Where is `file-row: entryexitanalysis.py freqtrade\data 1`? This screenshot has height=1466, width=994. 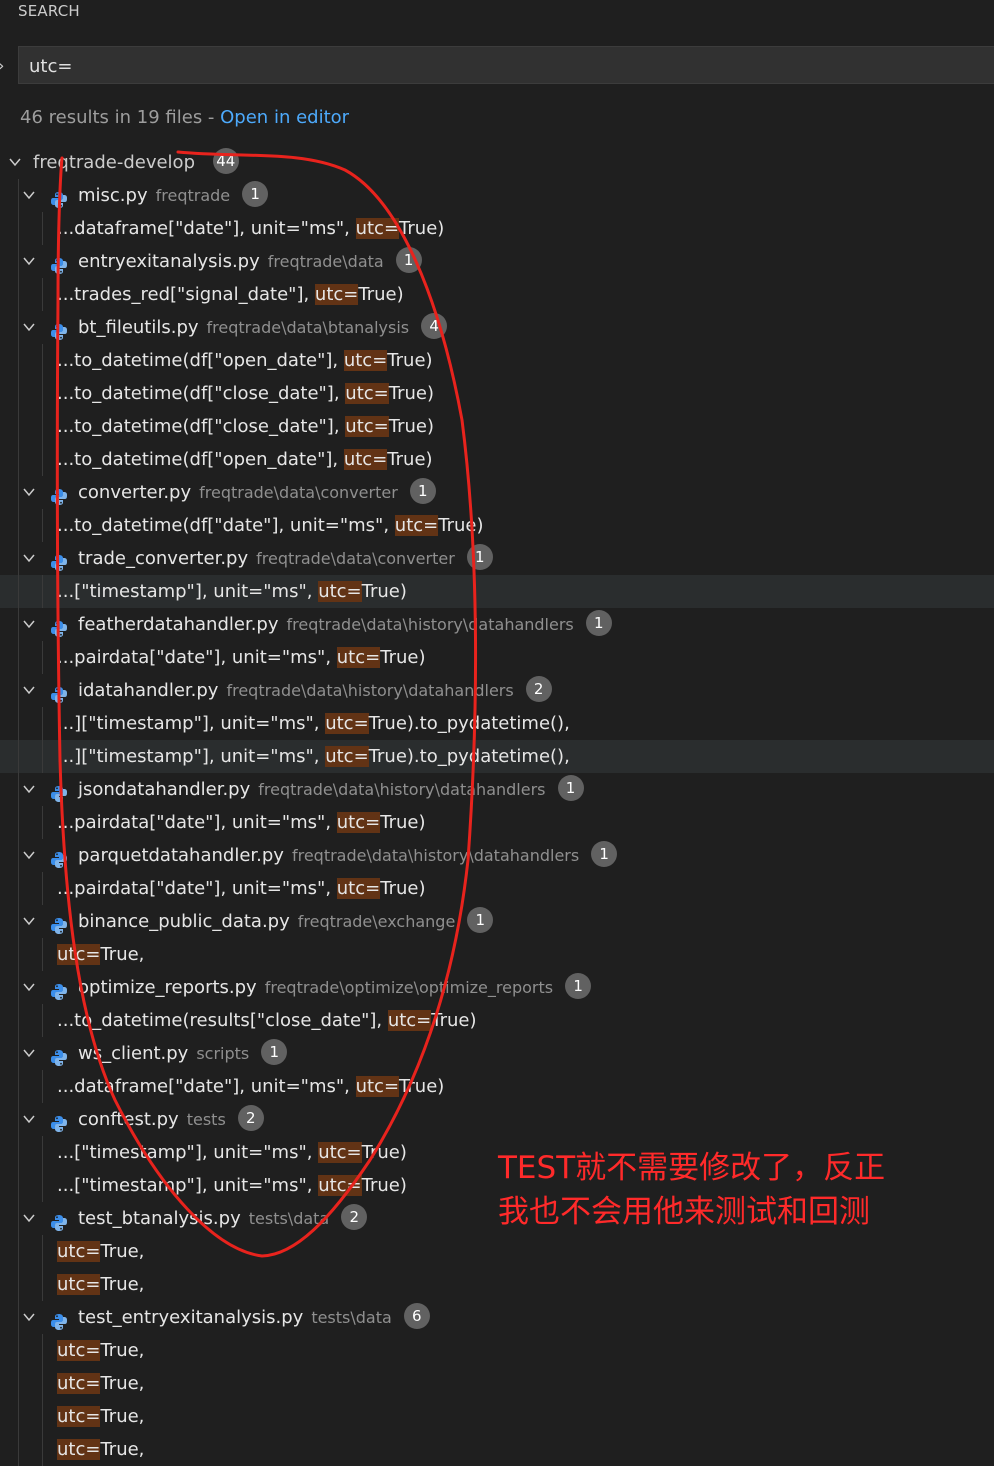 file-row: entryexitanalysis.py freqtrade\data 1 is located at coordinates (497, 261).